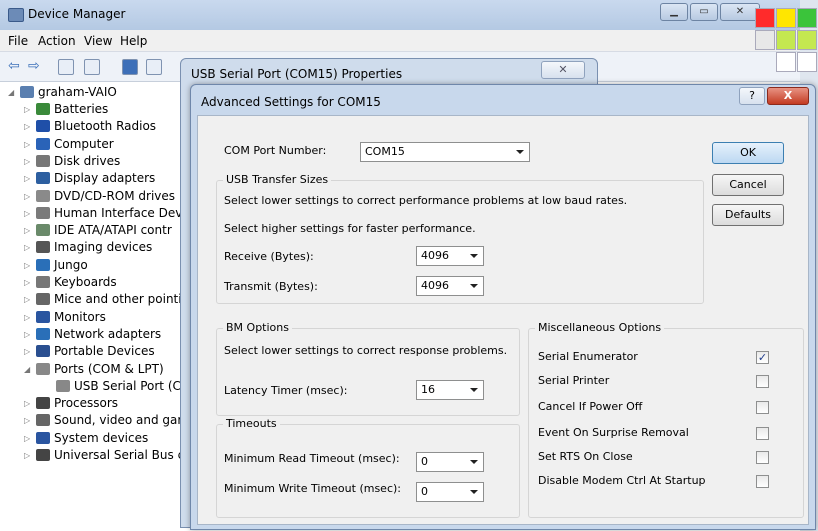 This screenshot has height=531, width=818. Describe the element at coordinates (748, 185) in the screenshot. I see `cancel-button: Cancel` at that location.